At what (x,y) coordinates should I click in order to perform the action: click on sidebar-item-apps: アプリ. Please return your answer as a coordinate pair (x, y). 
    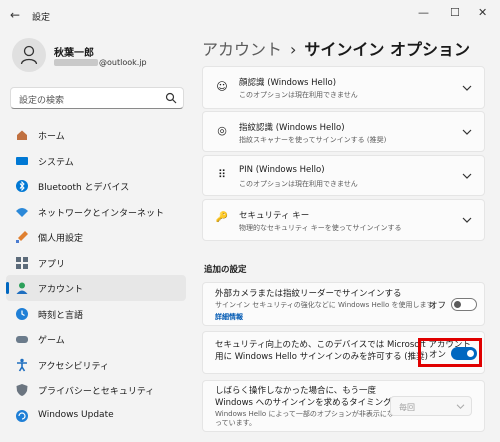
    Looking at the image, I should click on (96, 263).